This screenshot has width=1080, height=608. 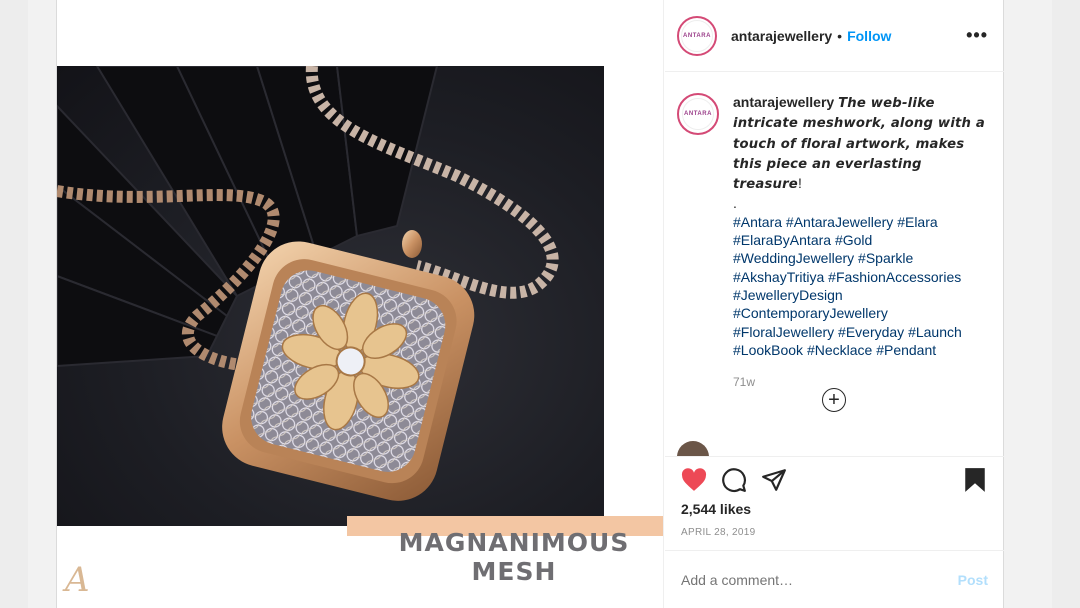 What do you see at coordinates (799, 183) in the screenshot?
I see `caption-text-end: !` at bounding box center [799, 183].